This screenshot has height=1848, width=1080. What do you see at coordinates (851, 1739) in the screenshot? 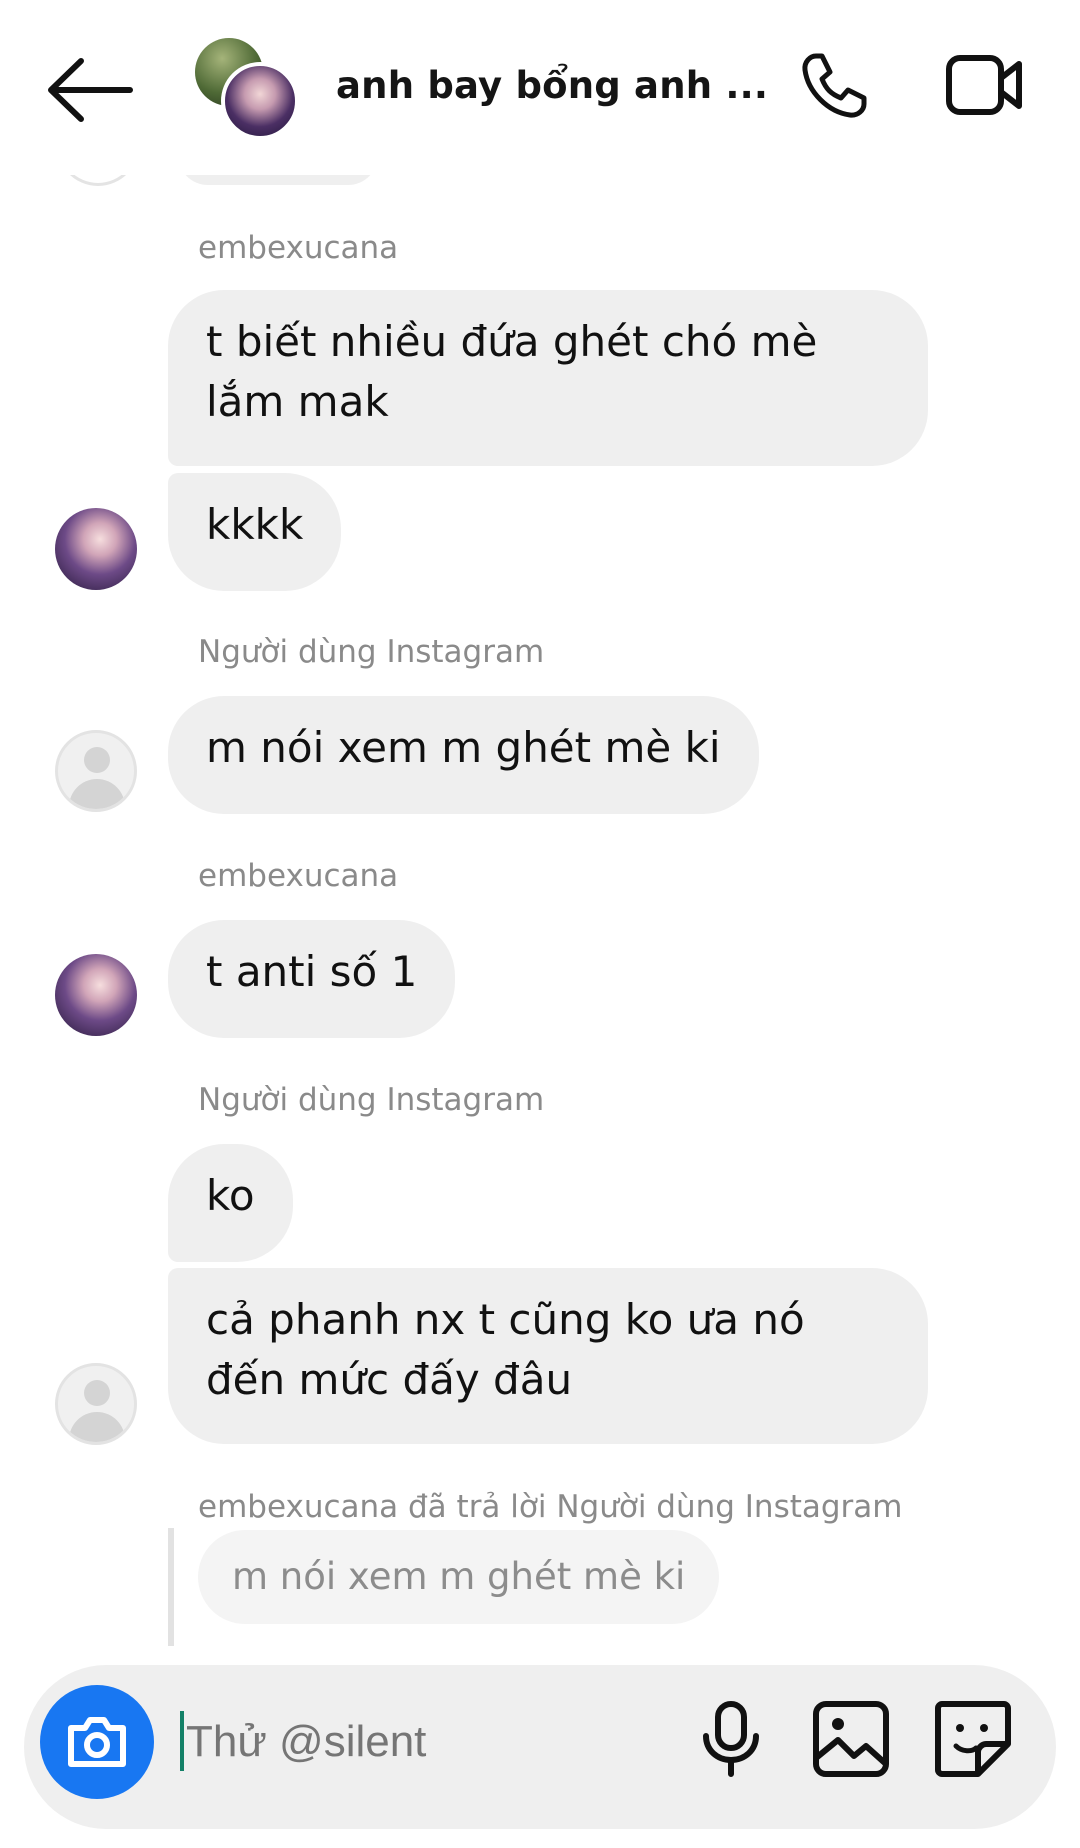
I see `gallery-icon` at bounding box center [851, 1739].